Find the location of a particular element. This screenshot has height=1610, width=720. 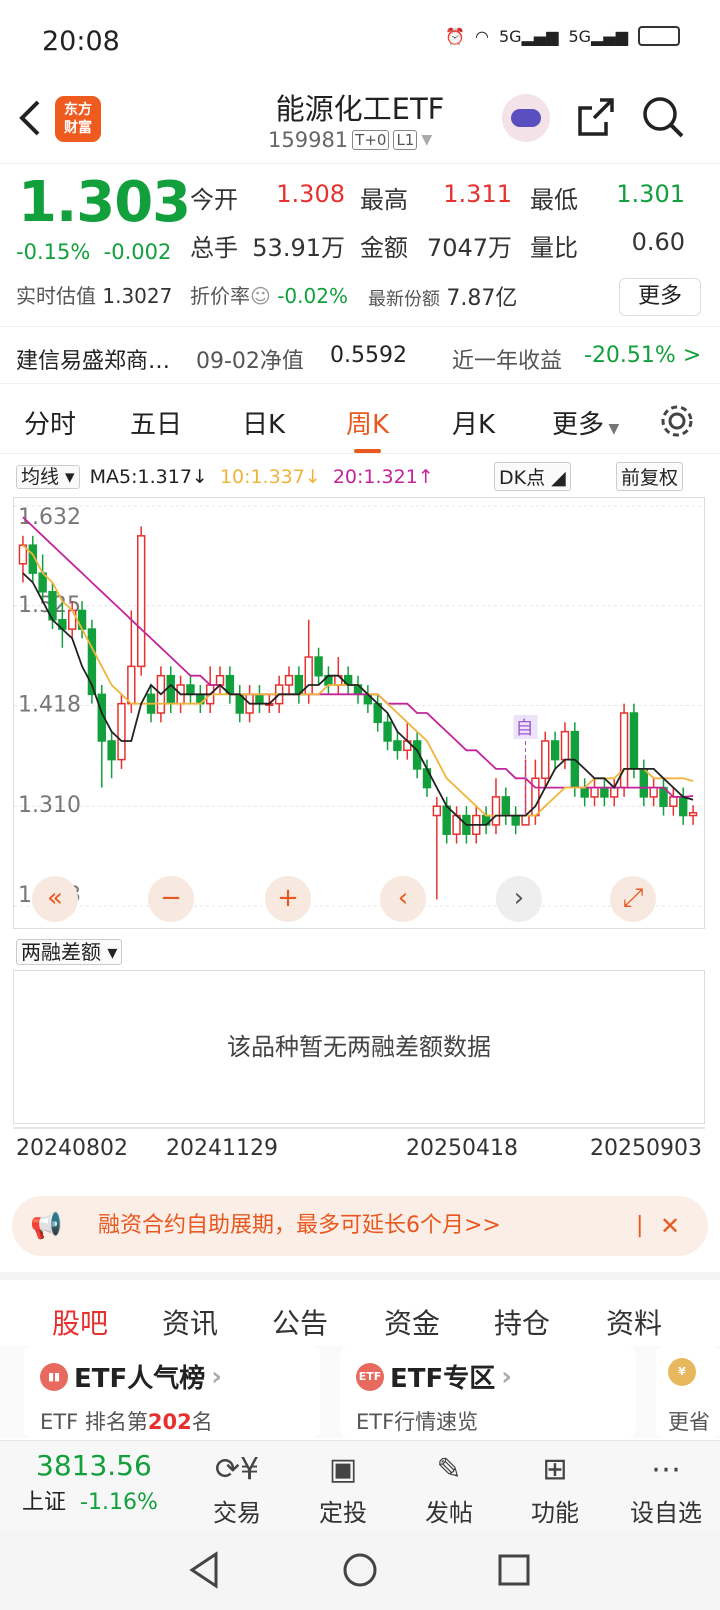

indicator-select: 均线 ▾ is located at coordinates (48, 477).